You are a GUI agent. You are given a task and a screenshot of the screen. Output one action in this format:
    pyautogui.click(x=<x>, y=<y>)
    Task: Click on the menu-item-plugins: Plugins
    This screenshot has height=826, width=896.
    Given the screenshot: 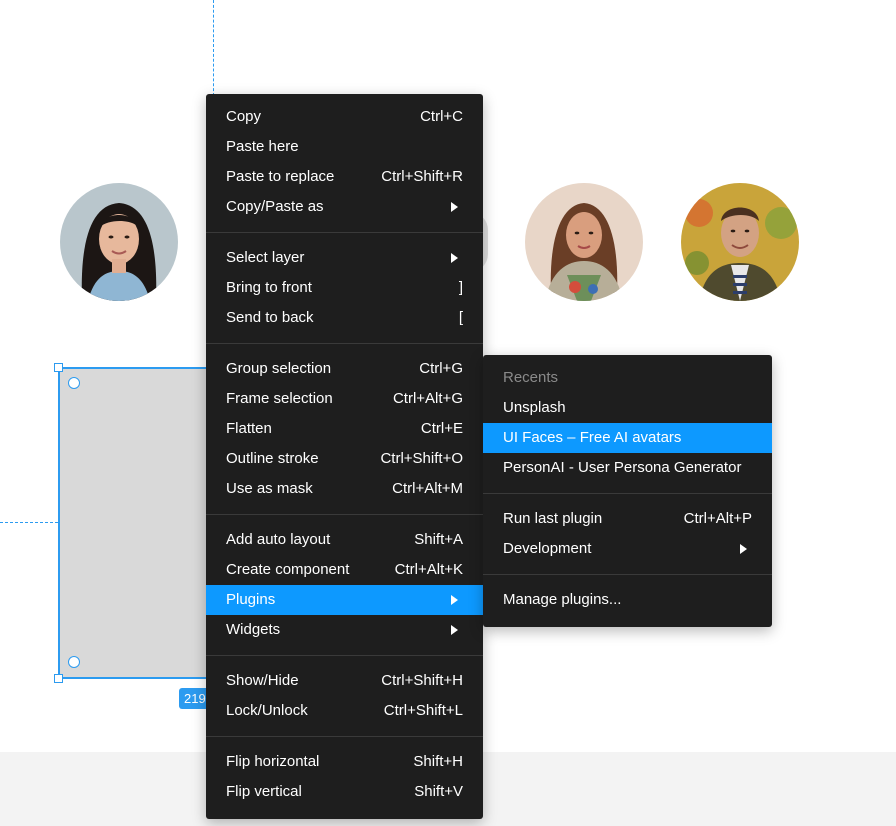 What is the action you would take?
    pyautogui.click(x=344, y=600)
    